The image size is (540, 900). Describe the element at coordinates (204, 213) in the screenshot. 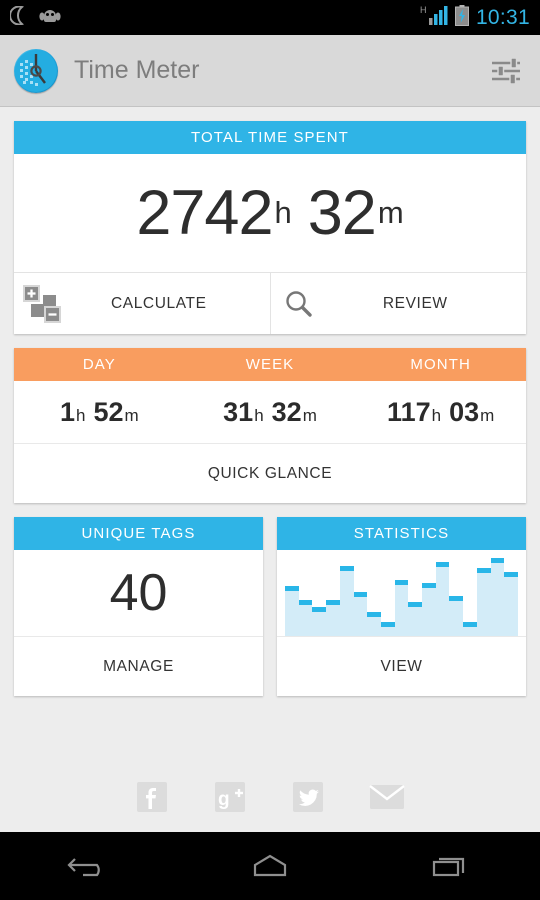

I see `total-hours-value: 2742` at that location.